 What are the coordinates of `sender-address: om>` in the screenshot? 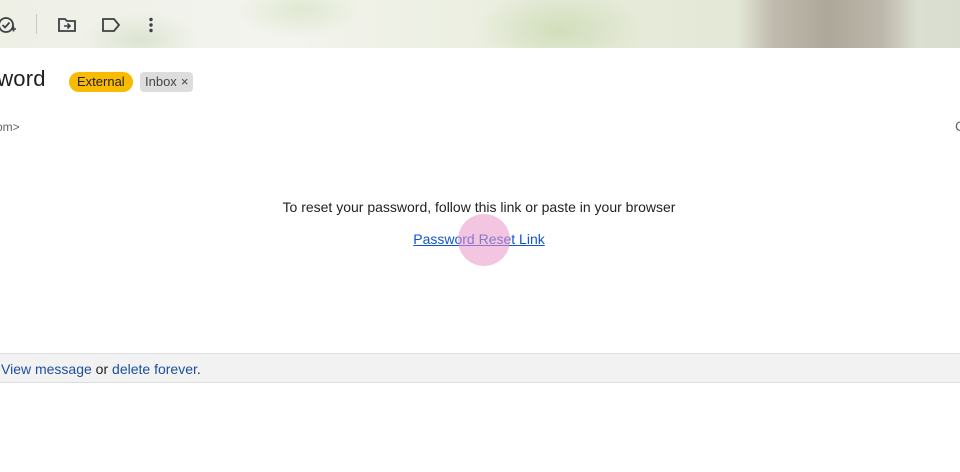 It's located at (10, 127).